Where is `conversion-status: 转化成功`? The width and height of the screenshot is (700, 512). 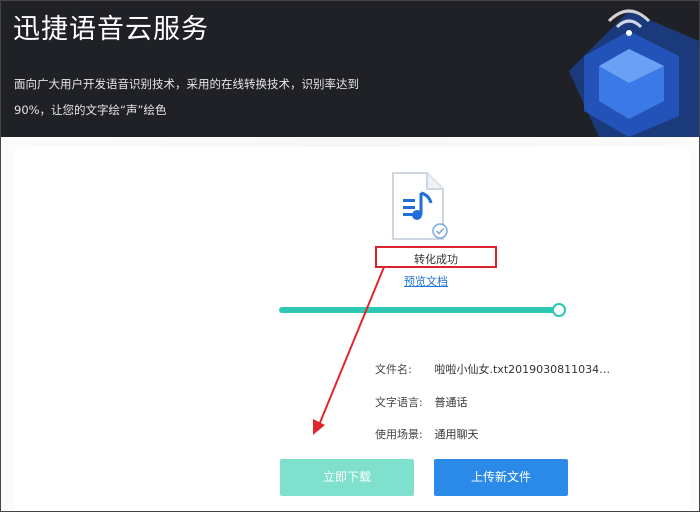 conversion-status: 转化成功 is located at coordinates (436, 259).